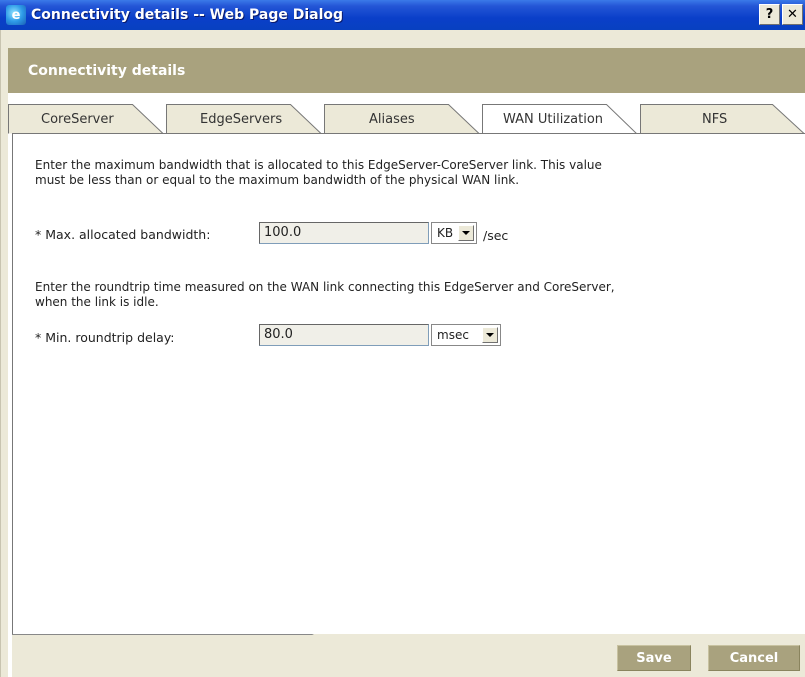 This screenshot has height=677, width=805. What do you see at coordinates (715, 119) in the screenshot?
I see `tab-label: NFS` at bounding box center [715, 119].